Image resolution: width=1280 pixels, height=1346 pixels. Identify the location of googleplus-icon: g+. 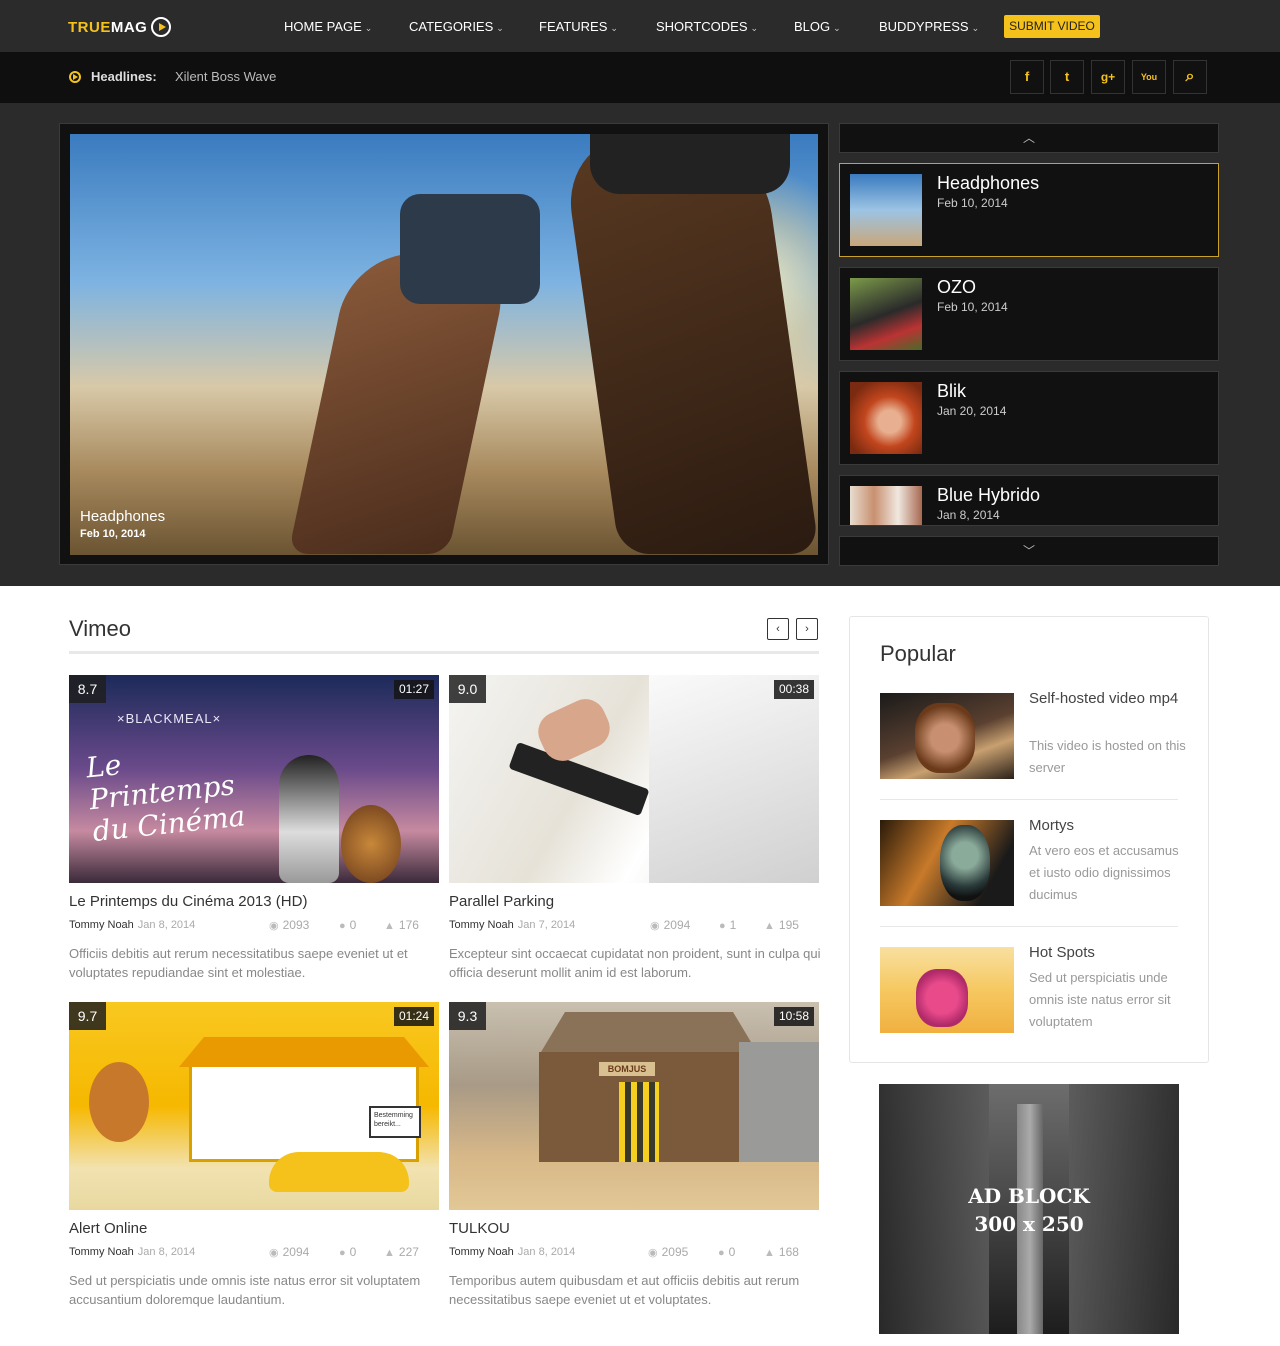
(1108, 77).